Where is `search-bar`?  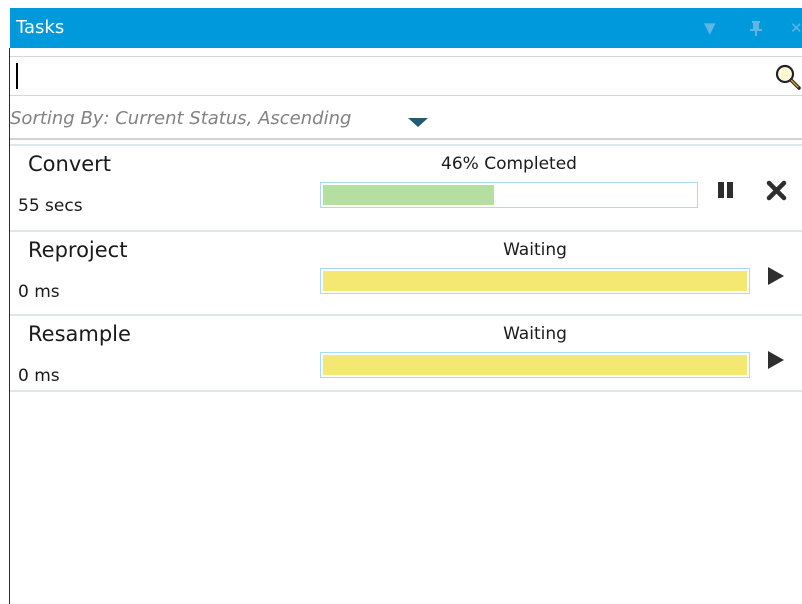
search-bar is located at coordinates (406, 76).